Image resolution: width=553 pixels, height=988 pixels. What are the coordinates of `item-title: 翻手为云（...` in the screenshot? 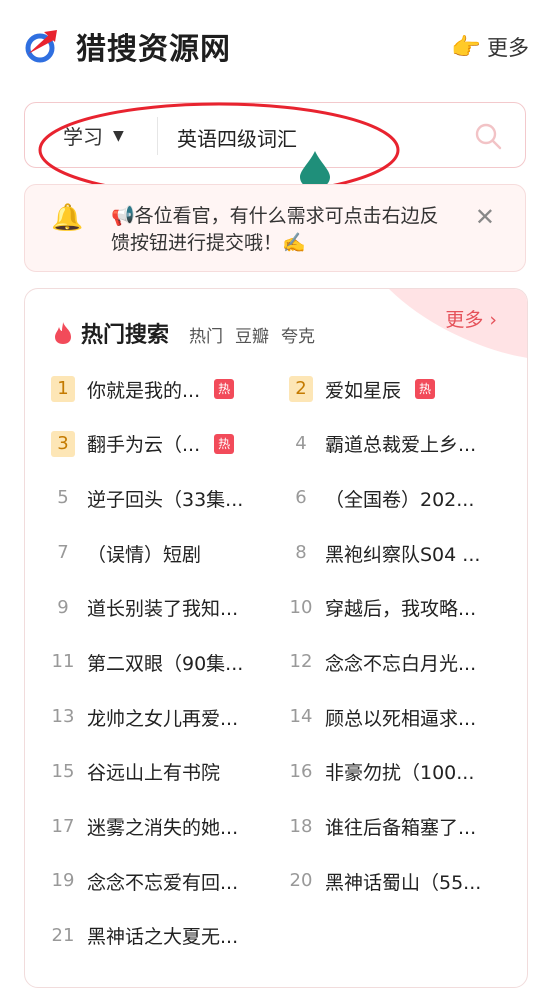 It's located at (144, 445).